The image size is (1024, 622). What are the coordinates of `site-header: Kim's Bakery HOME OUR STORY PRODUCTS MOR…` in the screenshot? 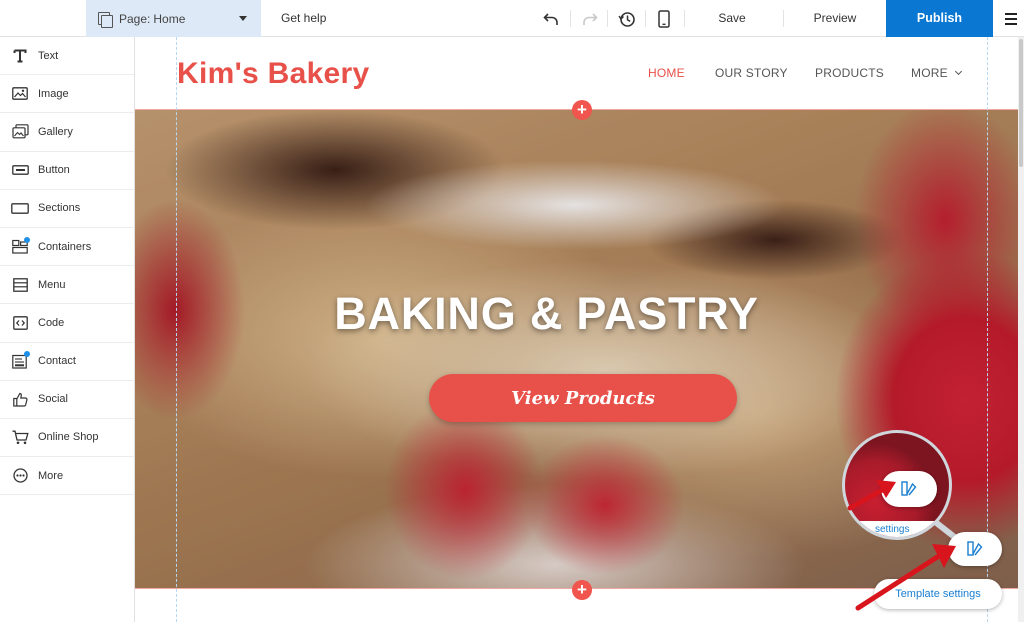 It's located at (576, 73).